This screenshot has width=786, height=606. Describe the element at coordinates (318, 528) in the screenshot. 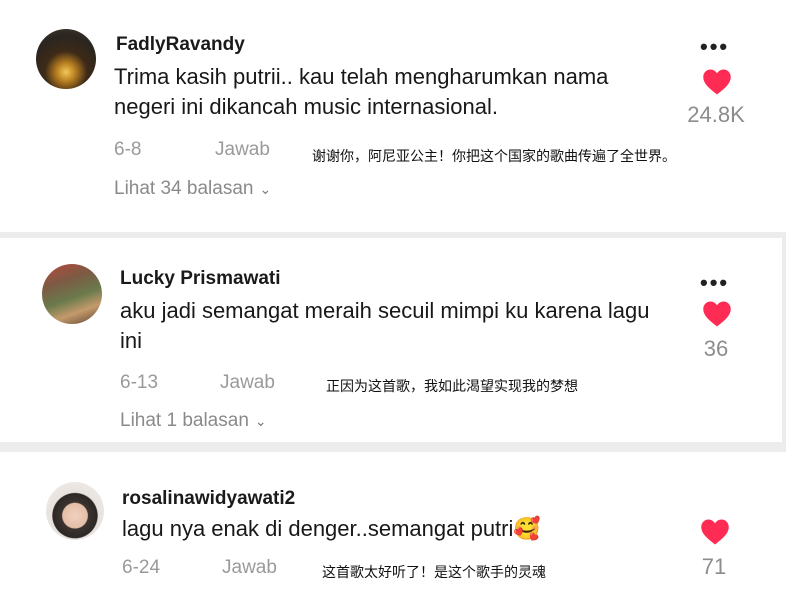

I see `comment-text: lagu nya enak di denger..semangat putri` at that location.